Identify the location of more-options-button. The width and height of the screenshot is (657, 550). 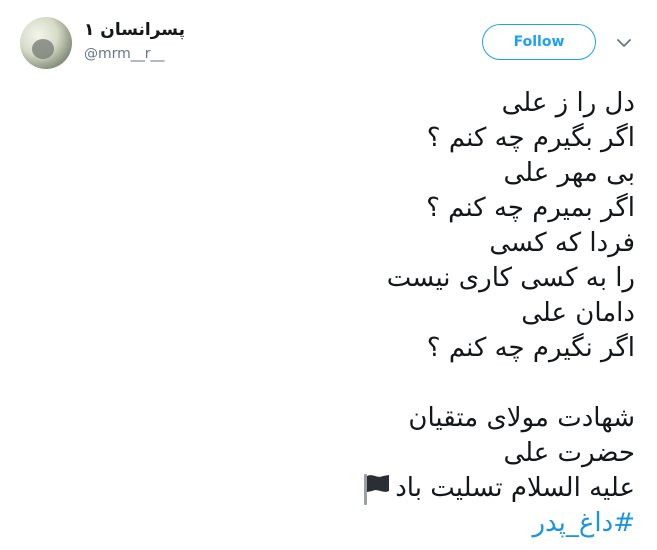
(624, 43).